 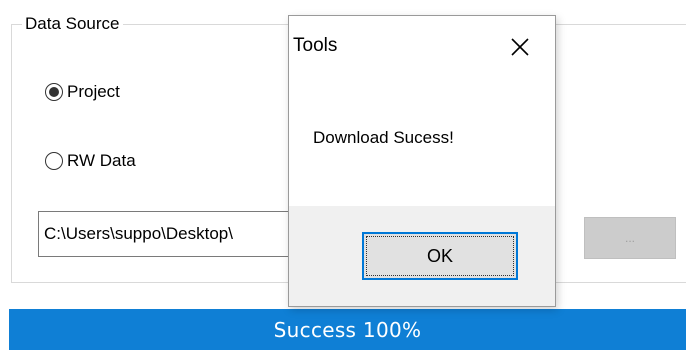 What do you see at coordinates (72, 24) in the screenshot?
I see `group-title: Data Source` at bounding box center [72, 24].